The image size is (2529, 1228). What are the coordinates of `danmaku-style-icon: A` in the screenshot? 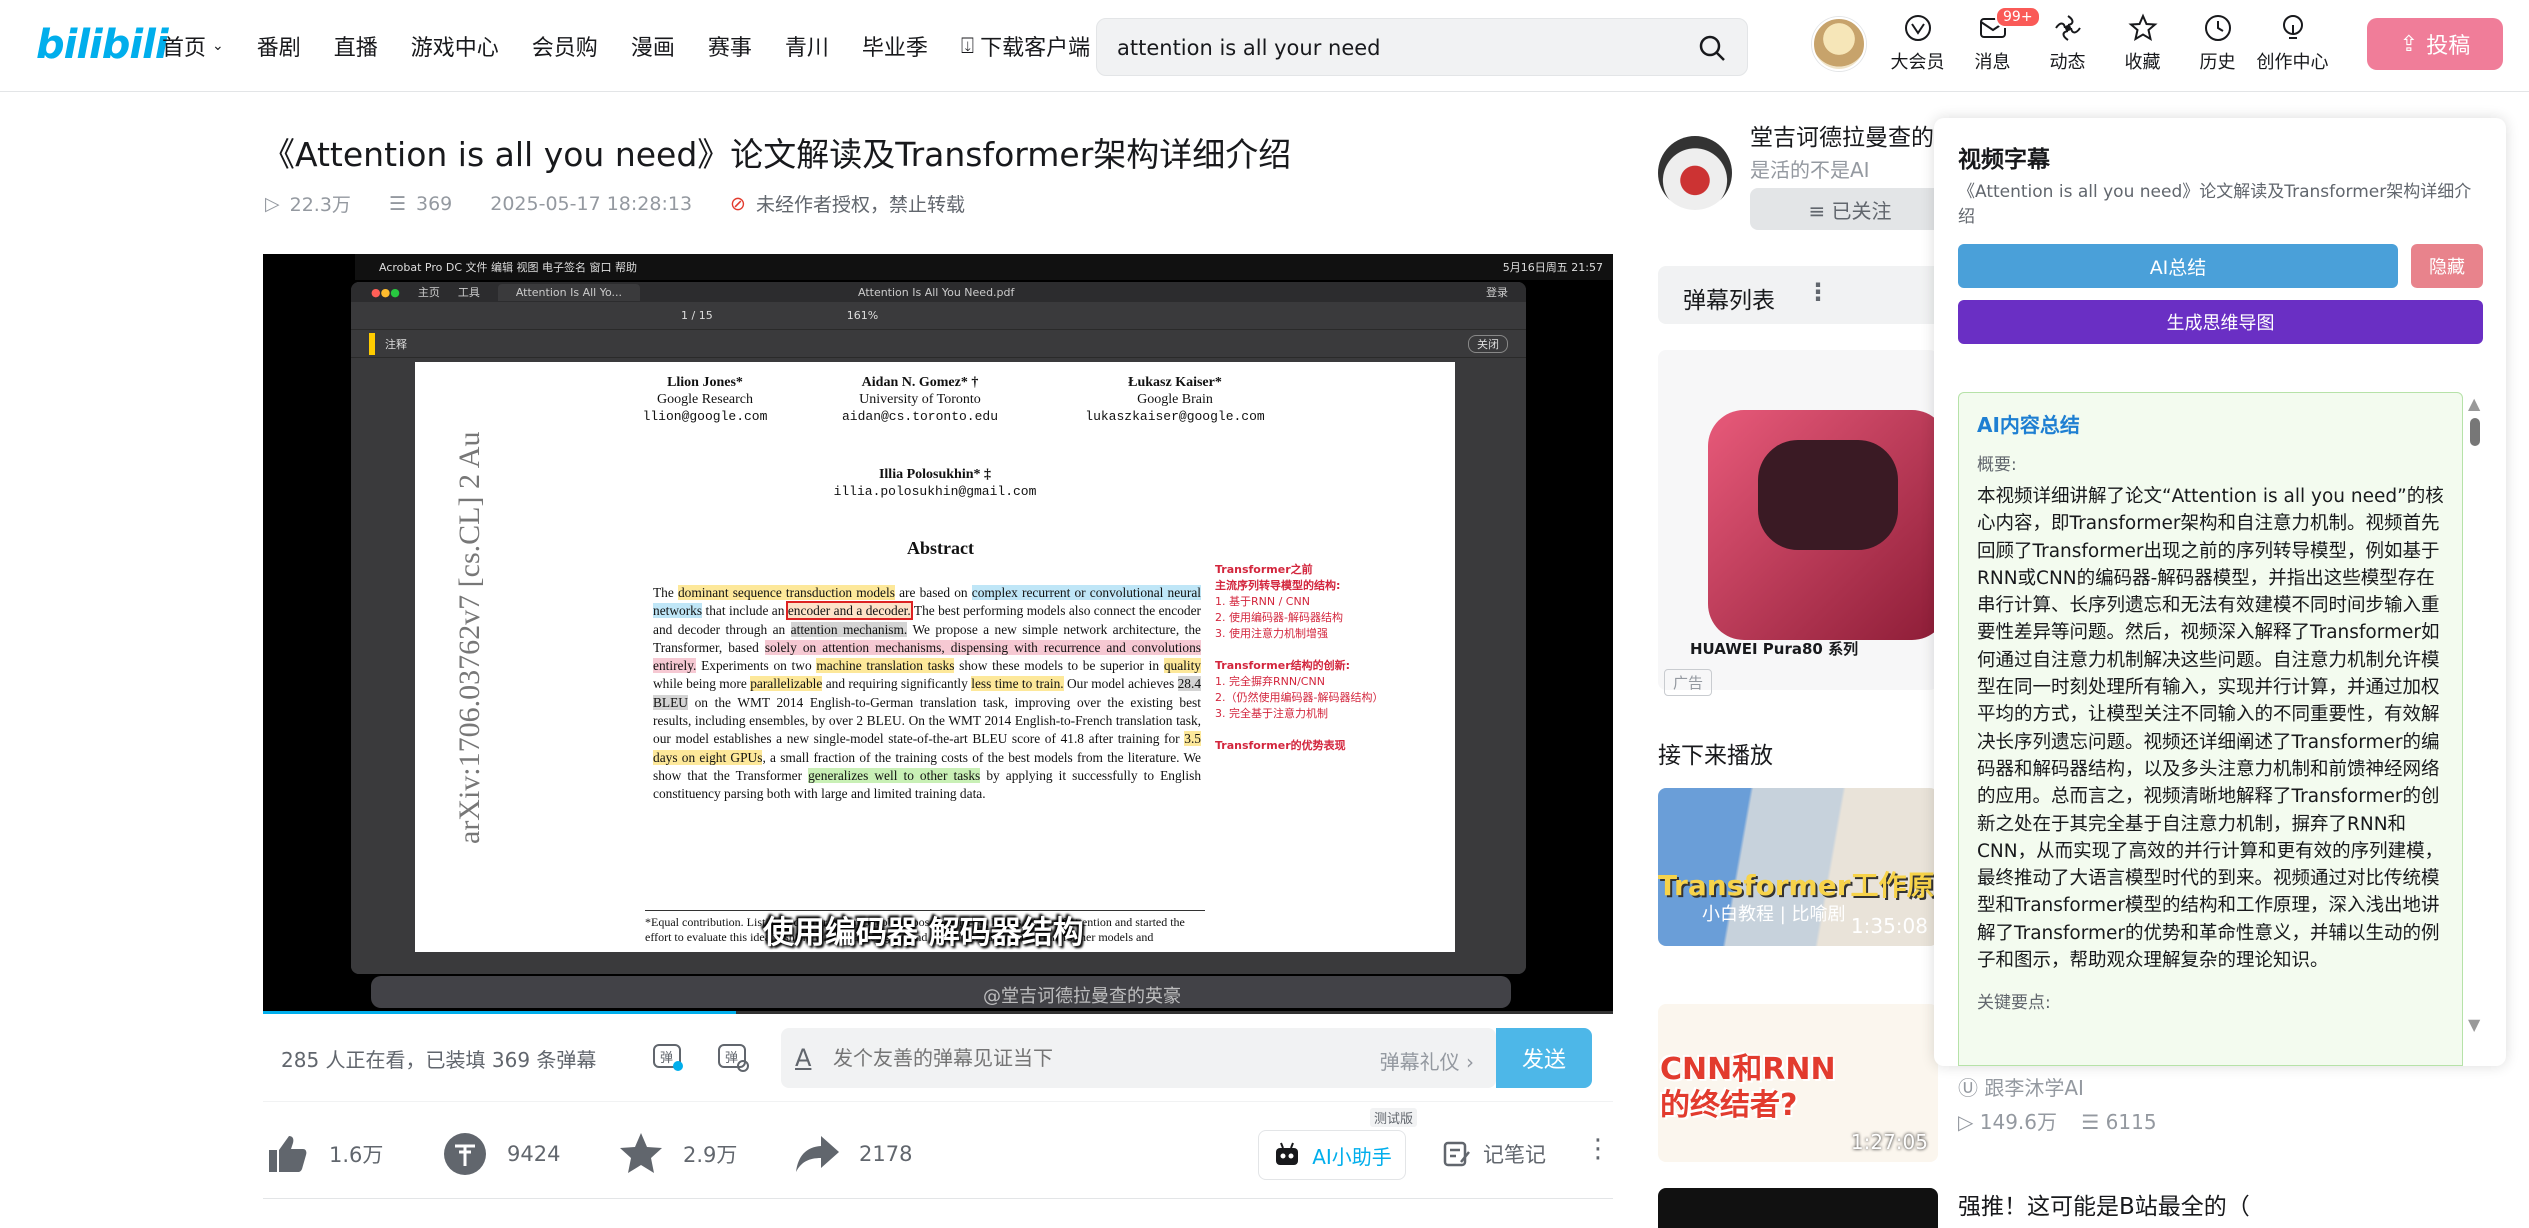 It's located at (803, 1058).